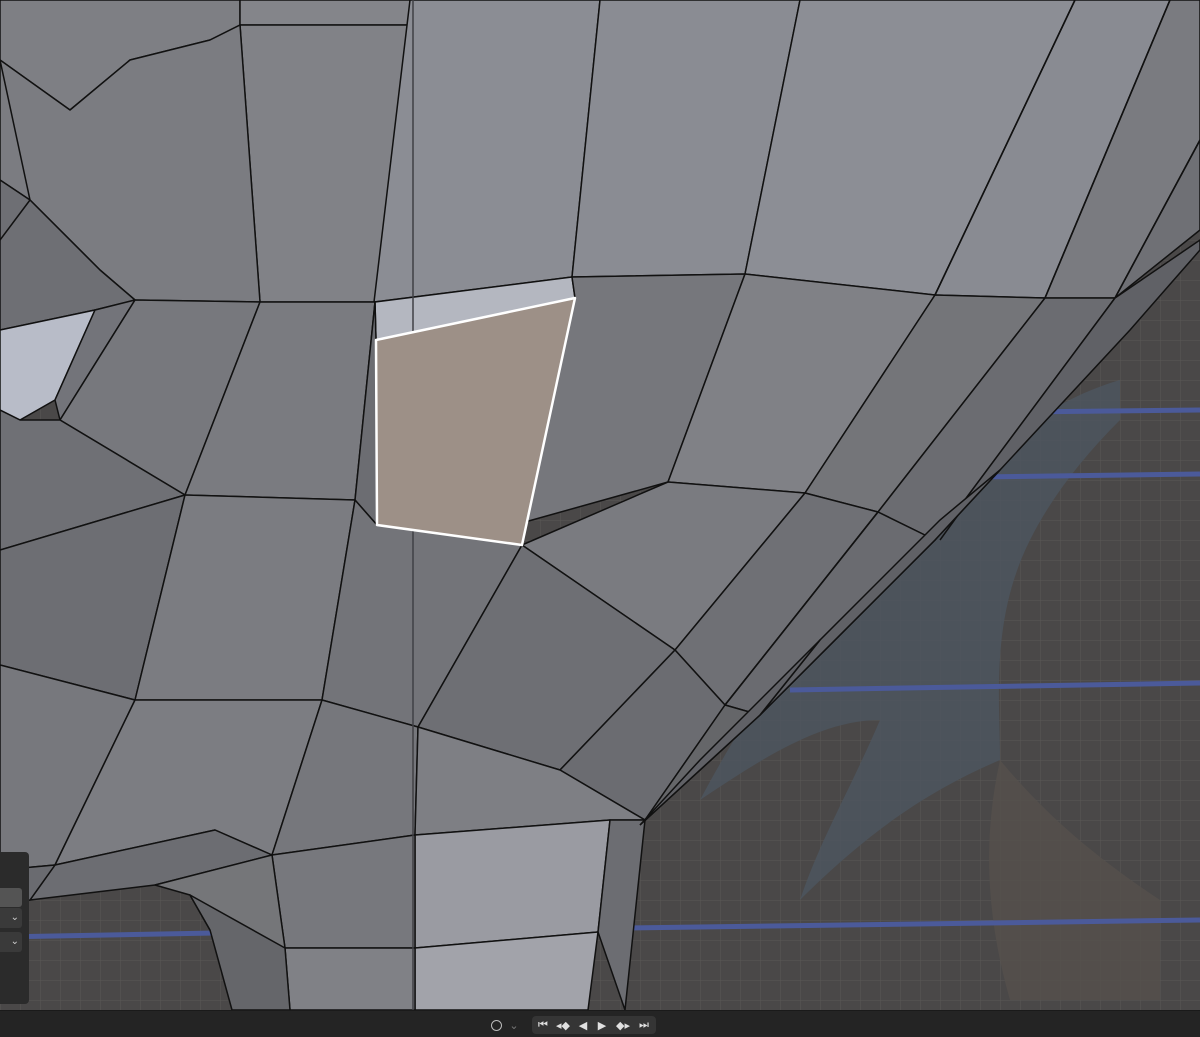  I want to click on play-reverse-icon: ◀, so click(583, 1025).